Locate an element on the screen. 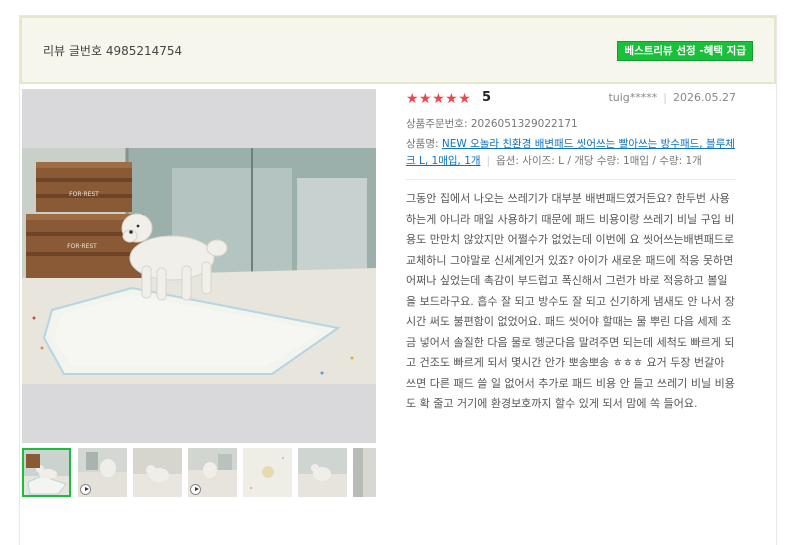 Image resolution: width=796 pixels, height=545 pixels. order-number: 상품주문번호: 2026051329022171 is located at coordinates (492, 124).